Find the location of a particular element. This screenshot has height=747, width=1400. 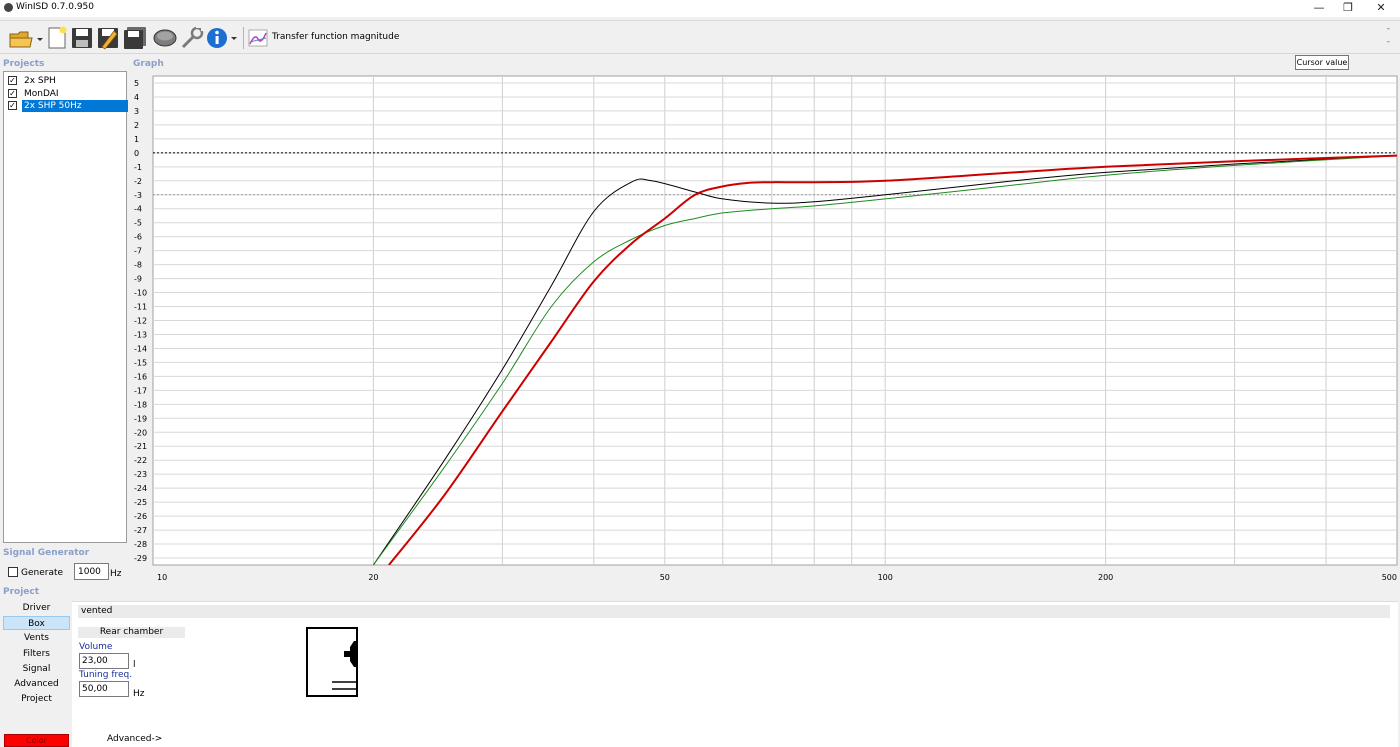

y-tick-label: -2 is located at coordinates (138, 181).